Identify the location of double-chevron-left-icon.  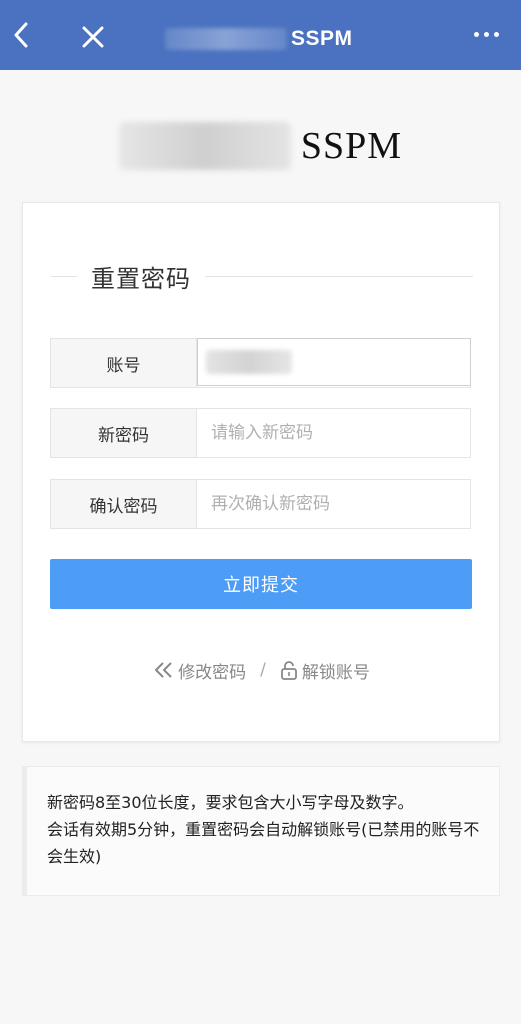
(163, 670).